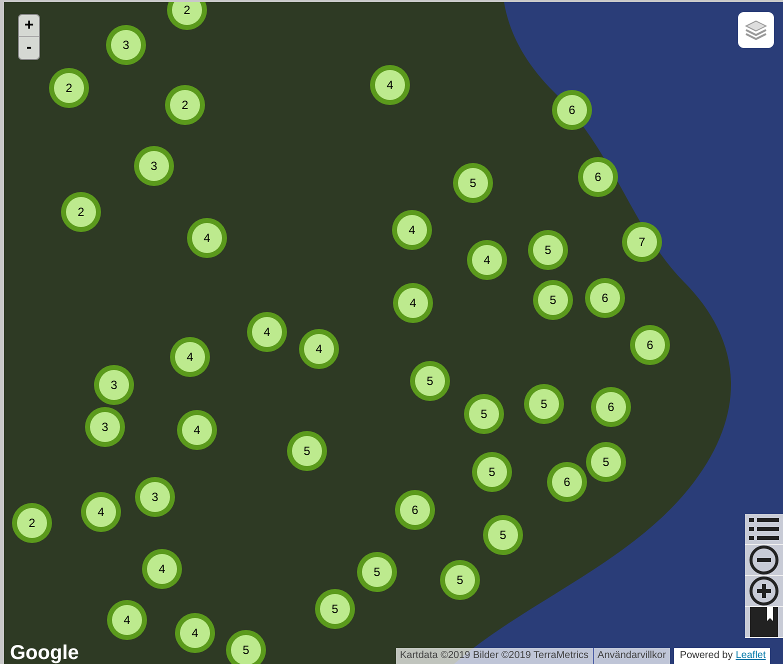 This screenshot has height=664, width=783. I want to click on powered-by-text: Powered by, so click(705, 656).